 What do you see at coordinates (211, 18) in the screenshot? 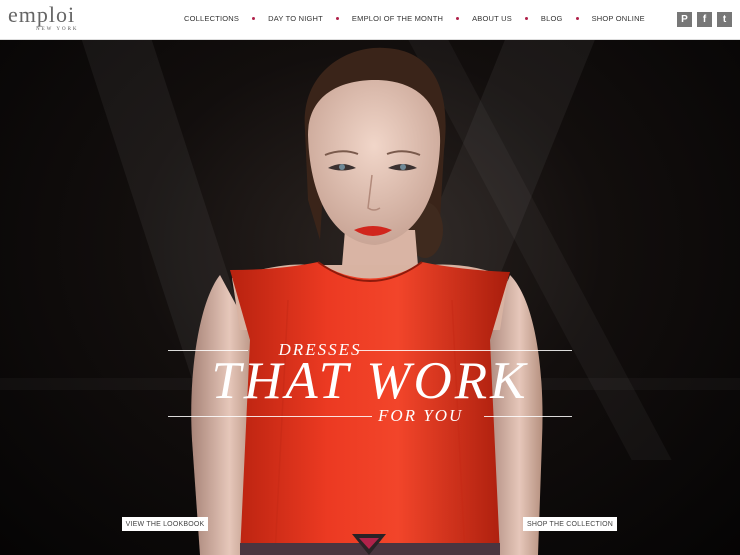
I see `nav-item-collections: COLLECTIONS` at bounding box center [211, 18].